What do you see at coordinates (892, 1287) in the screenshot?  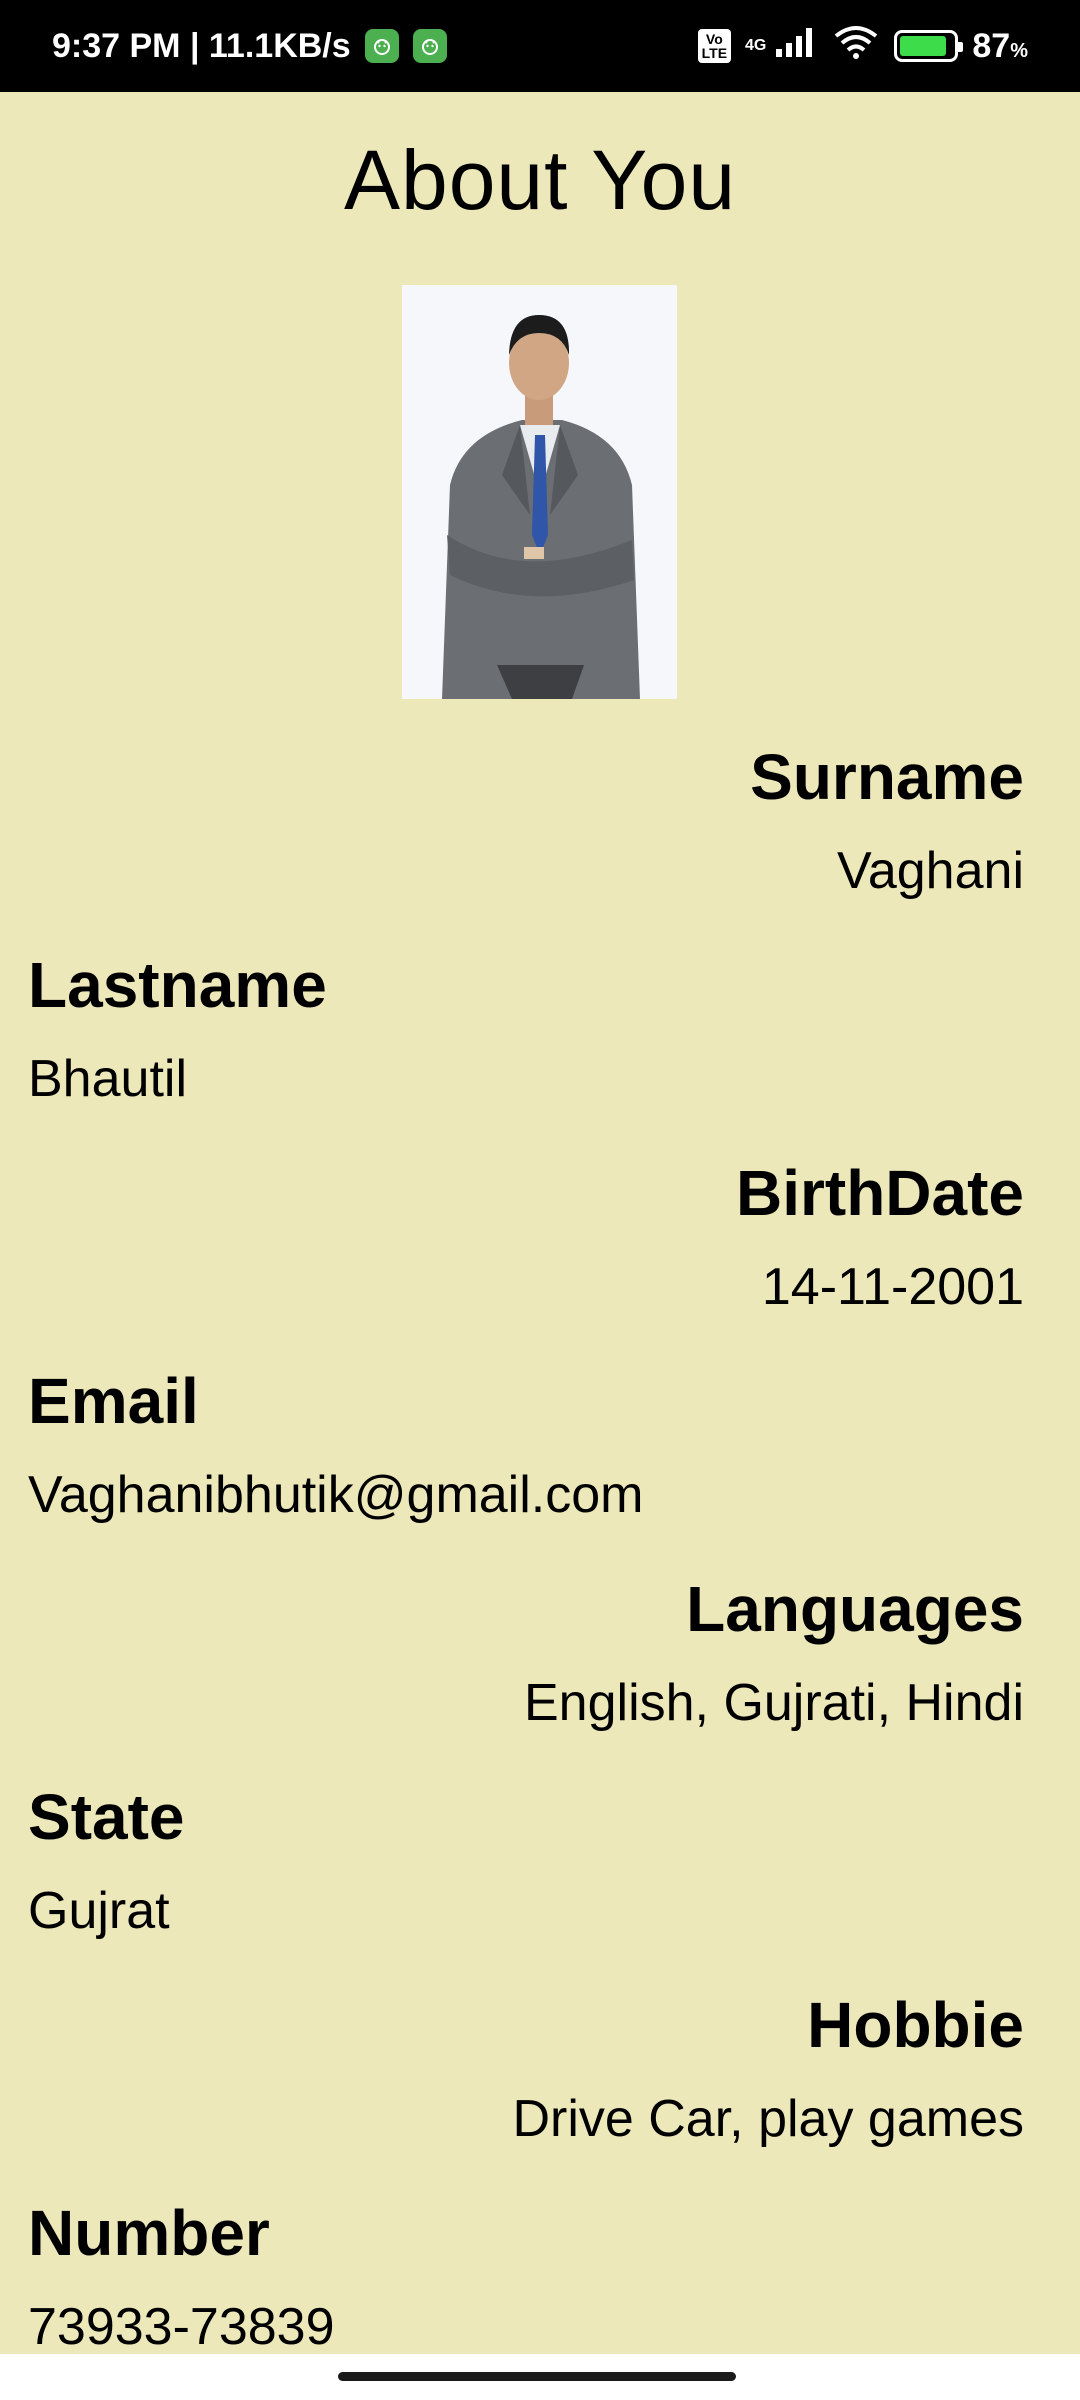 I see `birthdate-value: 14-11-2001` at bounding box center [892, 1287].